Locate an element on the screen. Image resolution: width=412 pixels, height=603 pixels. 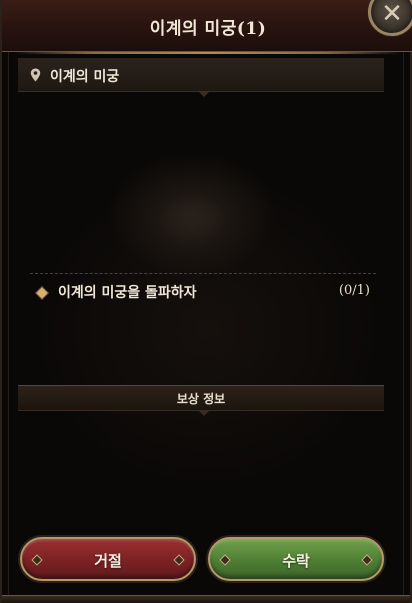
quest-objective: 이계의 미궁을 돌파하자 (0/1) is located at coordinates (200, 293).